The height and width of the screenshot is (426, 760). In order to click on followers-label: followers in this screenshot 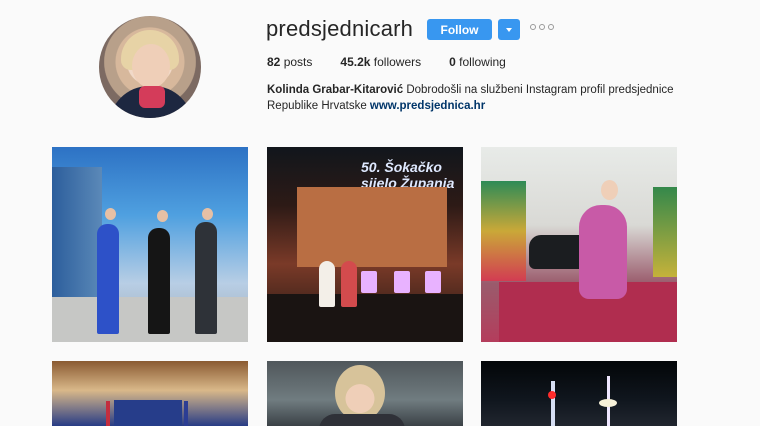, I will do `click(397, 62)`.